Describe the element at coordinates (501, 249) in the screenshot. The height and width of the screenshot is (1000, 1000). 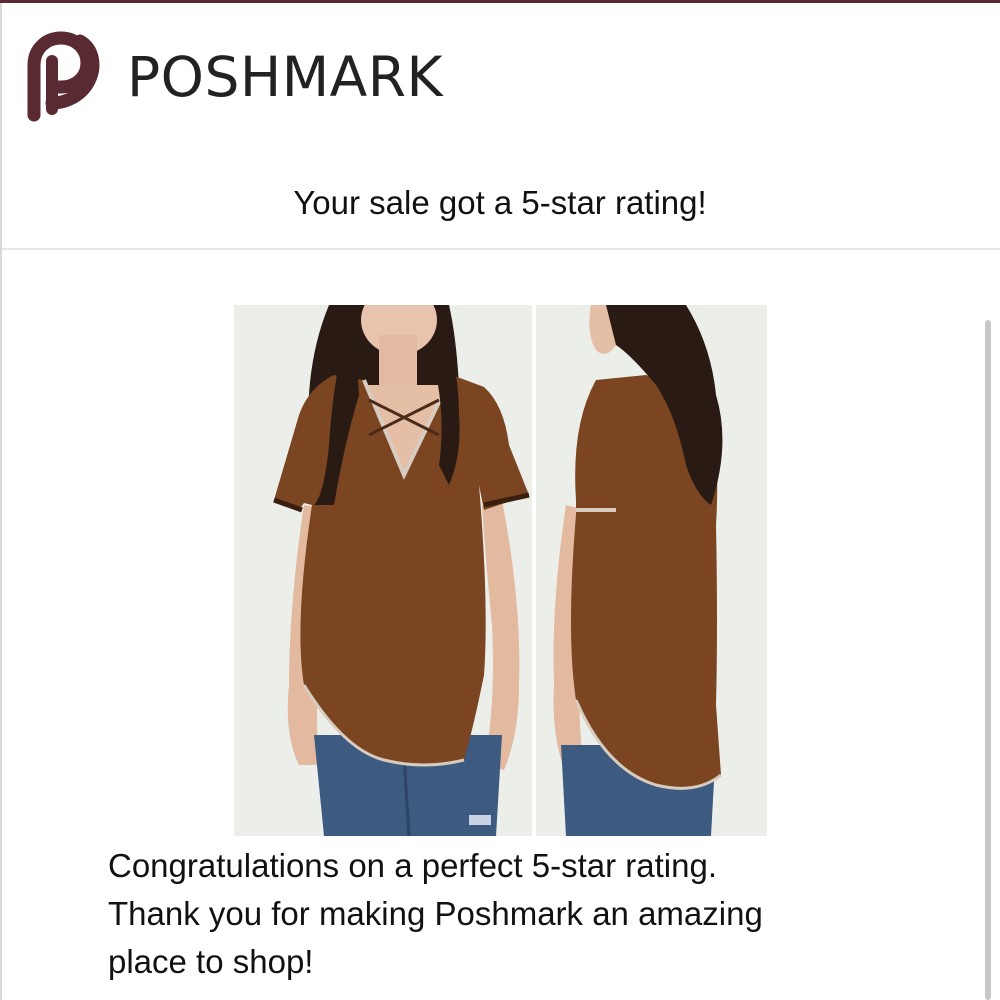
I see `header-divider` at that location.